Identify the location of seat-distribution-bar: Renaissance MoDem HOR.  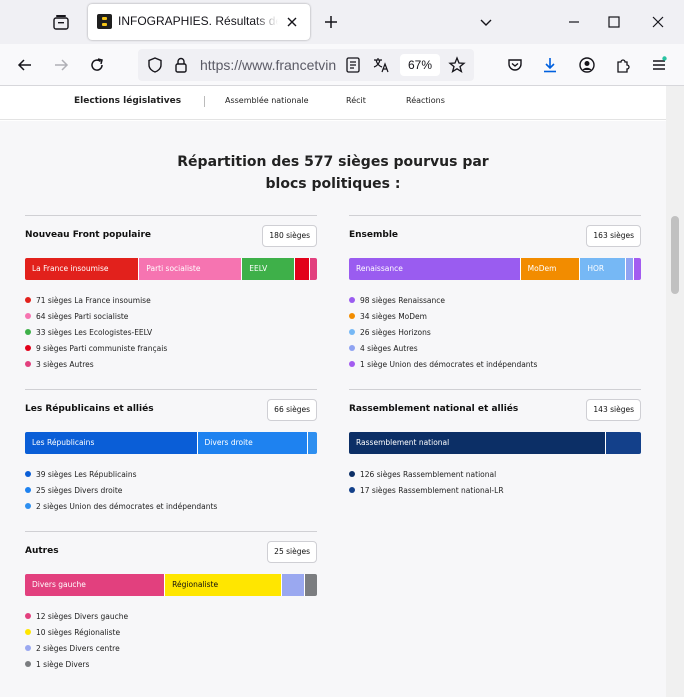
(495, 269).